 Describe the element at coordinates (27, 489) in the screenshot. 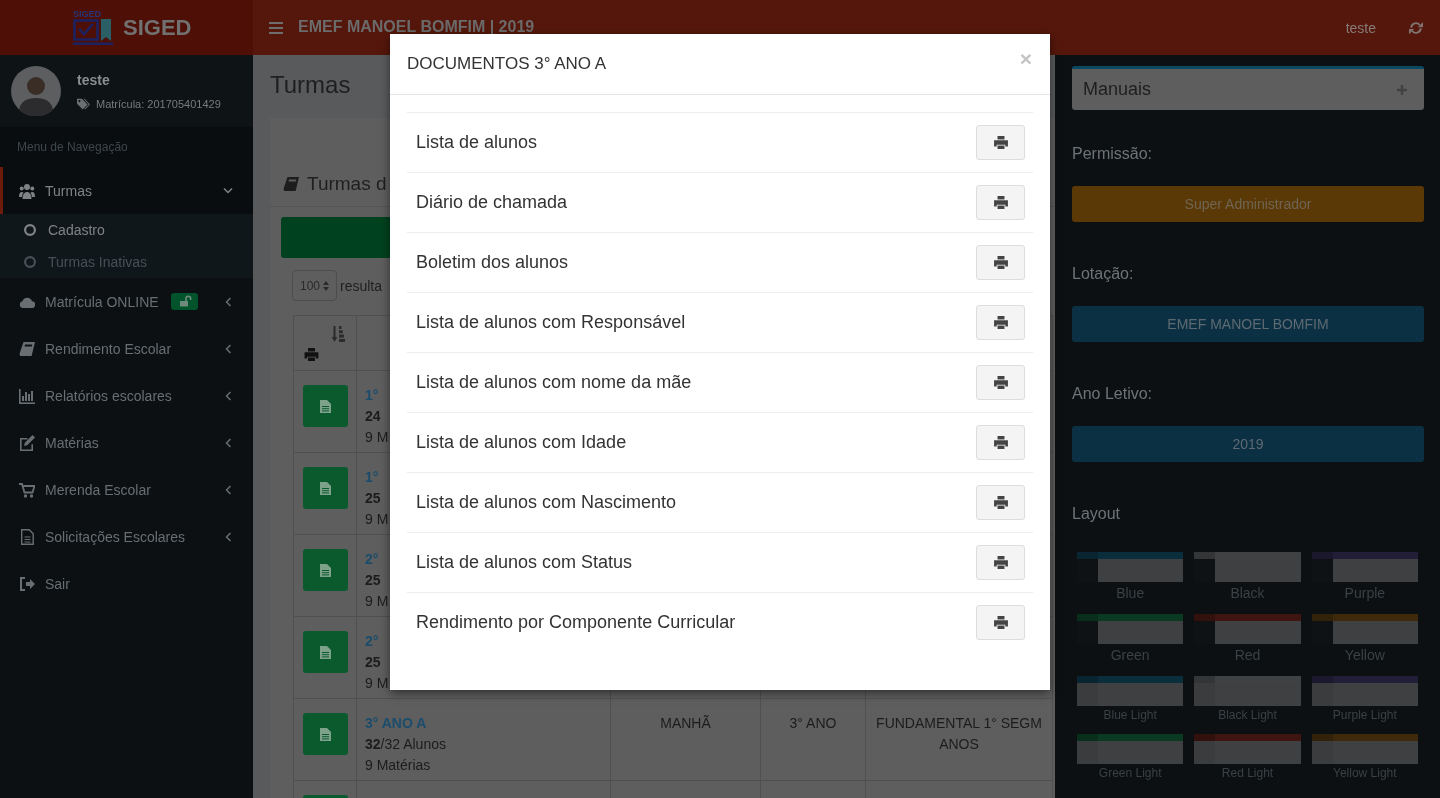

I see `cart-icon` at that location.